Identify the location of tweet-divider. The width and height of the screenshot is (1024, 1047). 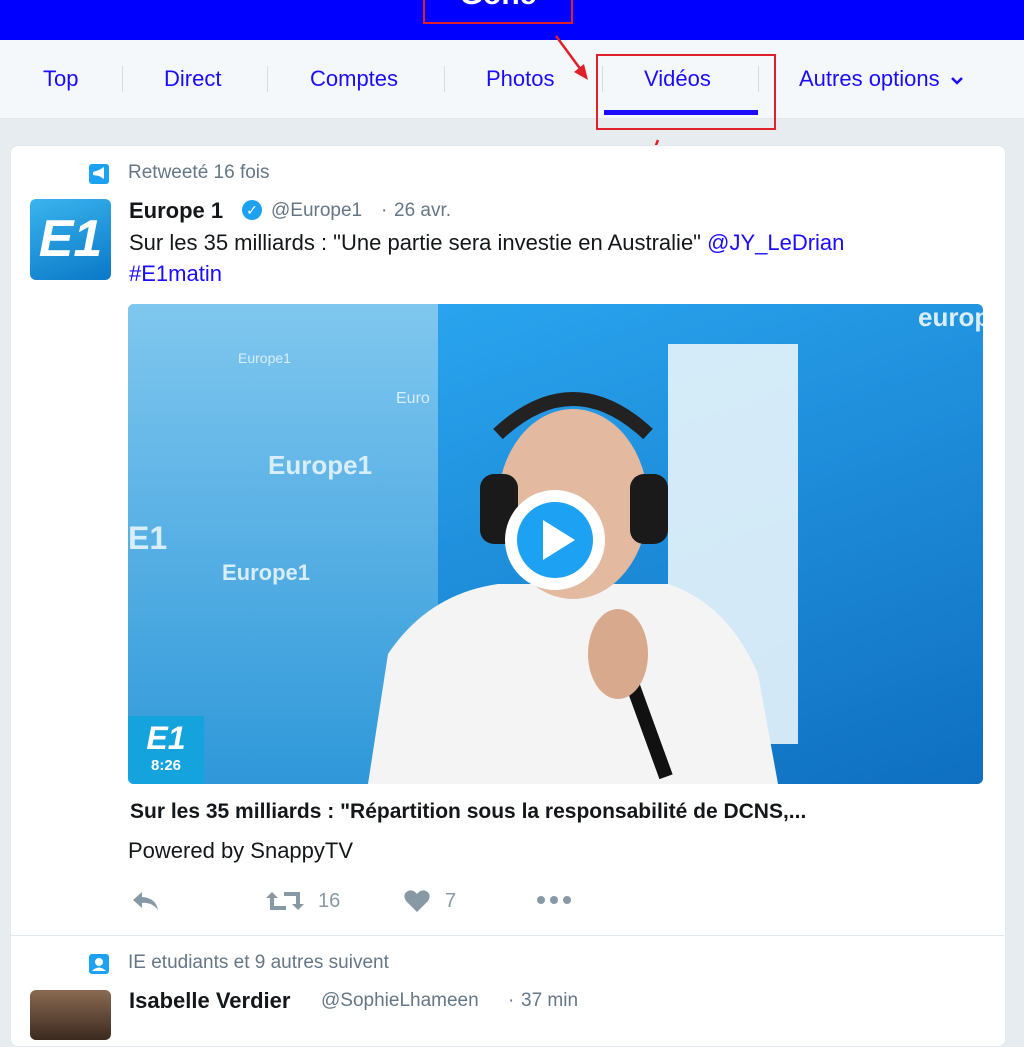
(507, 935).